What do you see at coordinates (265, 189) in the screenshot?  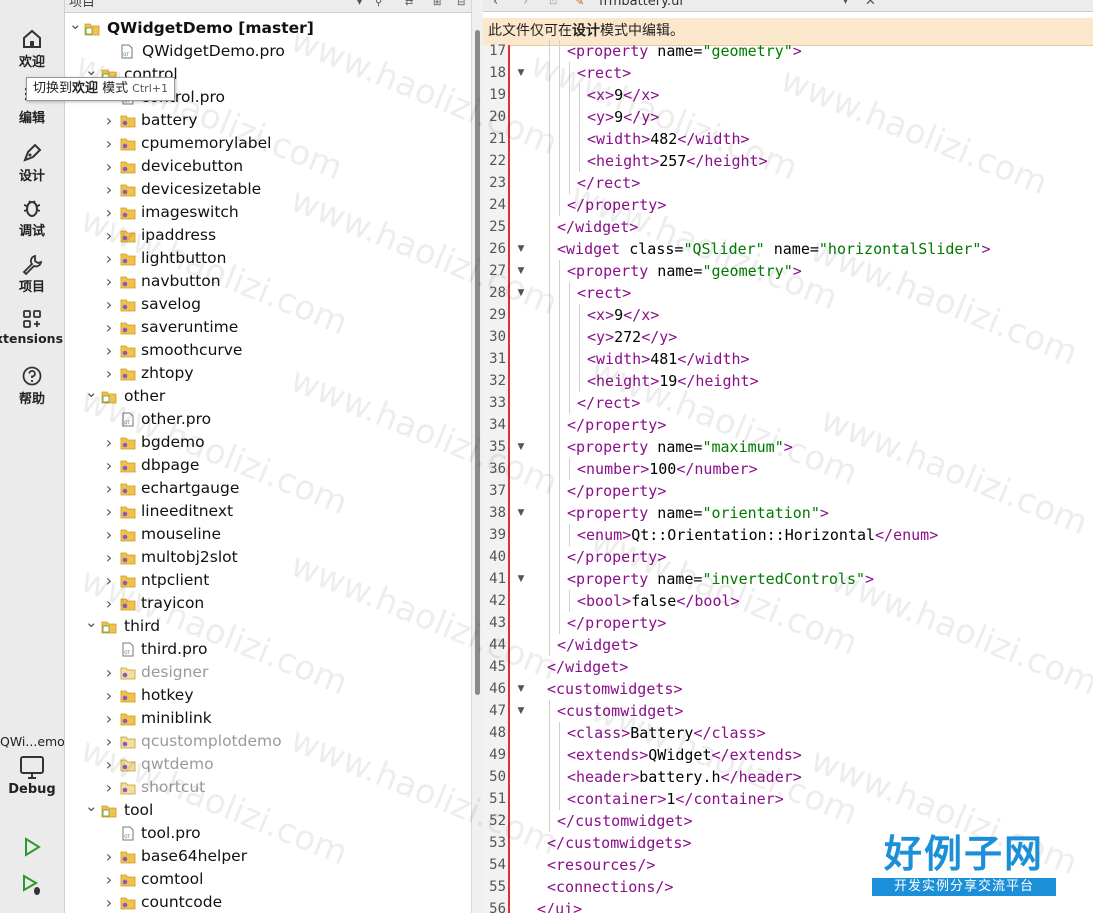 I see `tree-item: › devicesizetable` at bounding box center [265, 189].